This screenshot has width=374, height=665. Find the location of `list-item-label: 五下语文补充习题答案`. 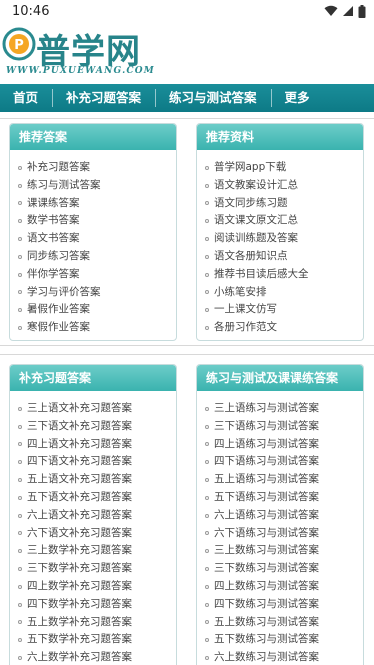

list-item-label: 五下语文补充习题答案 is located at coordinates (79, 496).